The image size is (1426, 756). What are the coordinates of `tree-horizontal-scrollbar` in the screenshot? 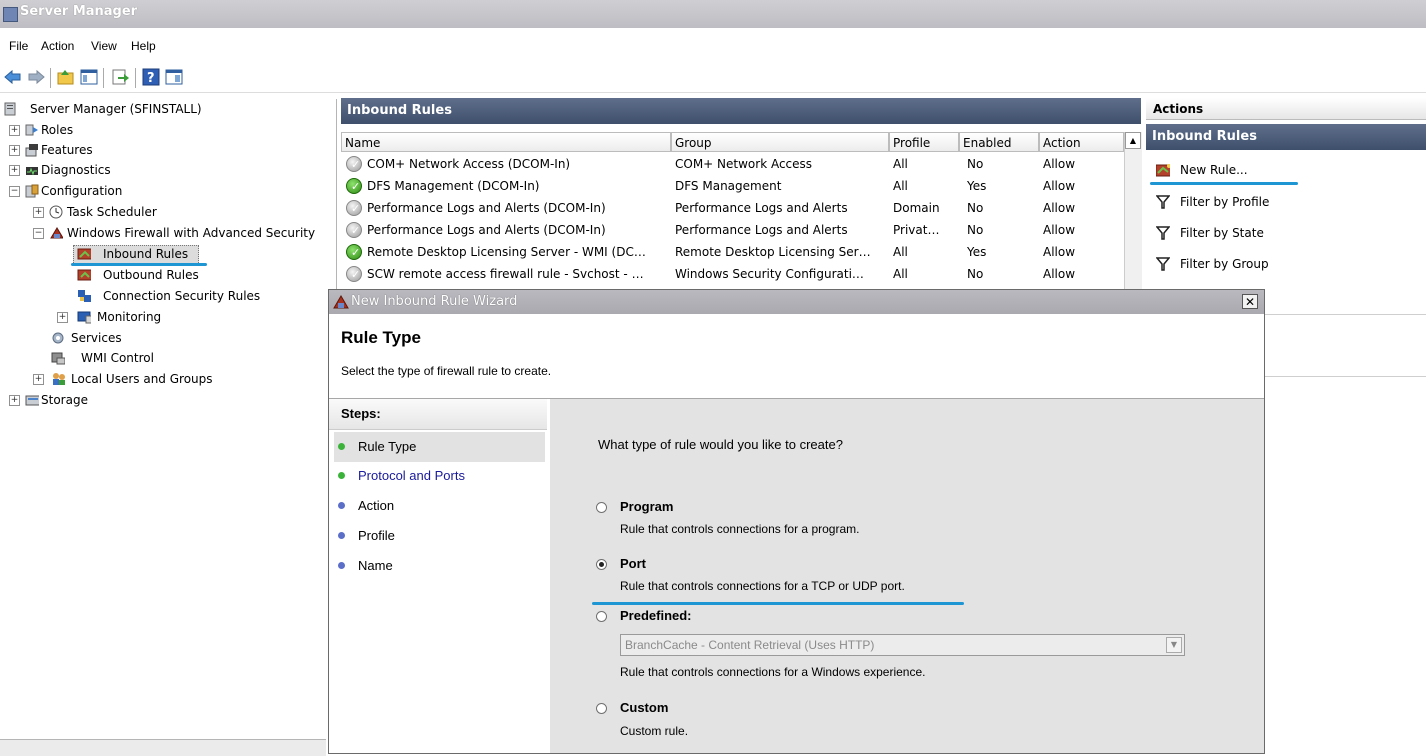 It's located at (163, 747).